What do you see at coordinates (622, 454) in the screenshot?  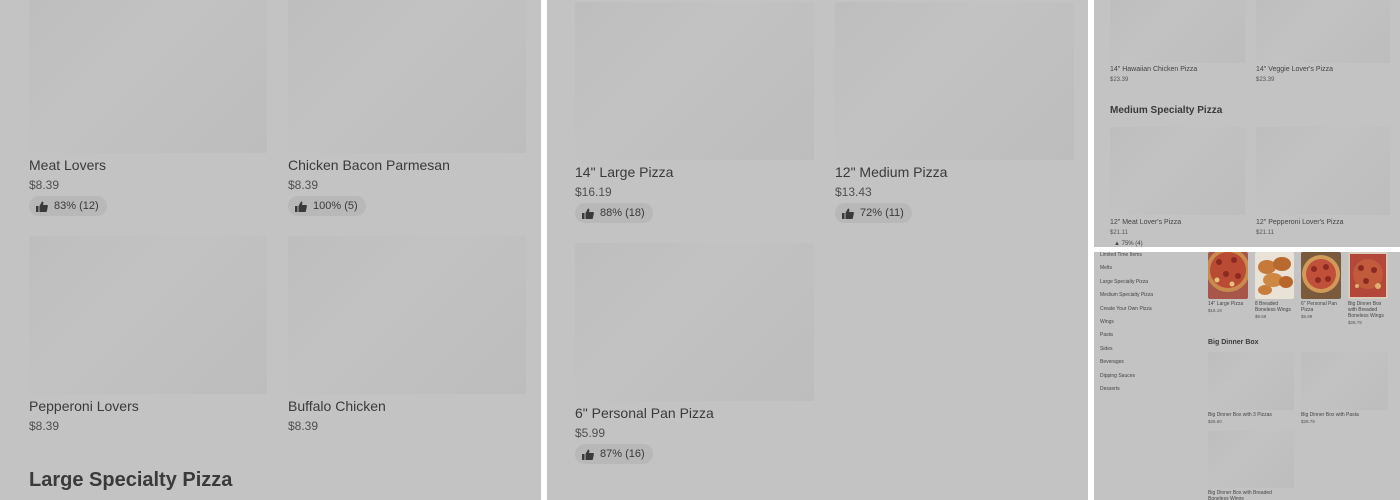 I see `rating-text: 87% (16)` at bounding box center [622, 454].